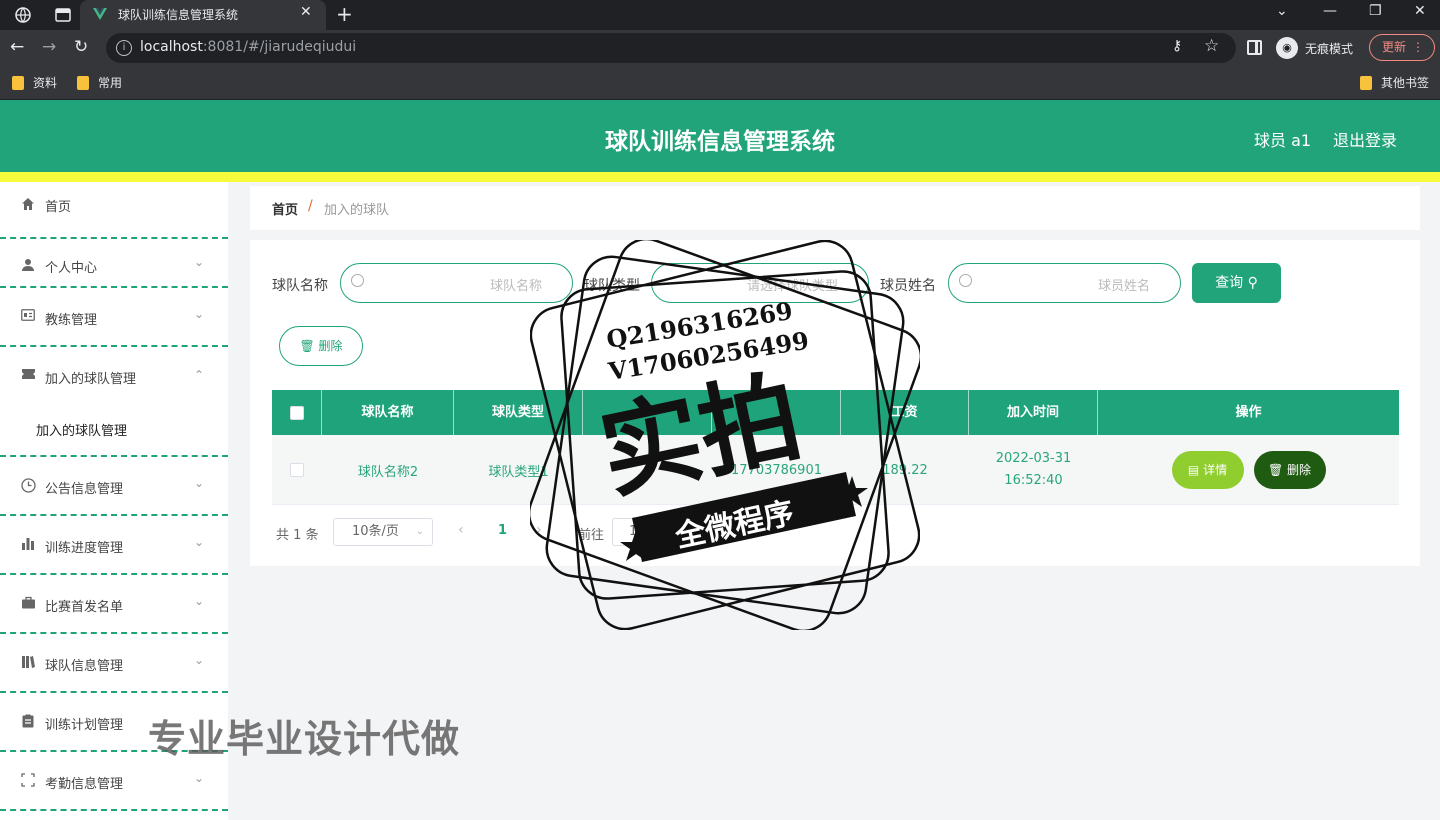  I want to click on bookmark-folder: 常用, so click(99, 82).